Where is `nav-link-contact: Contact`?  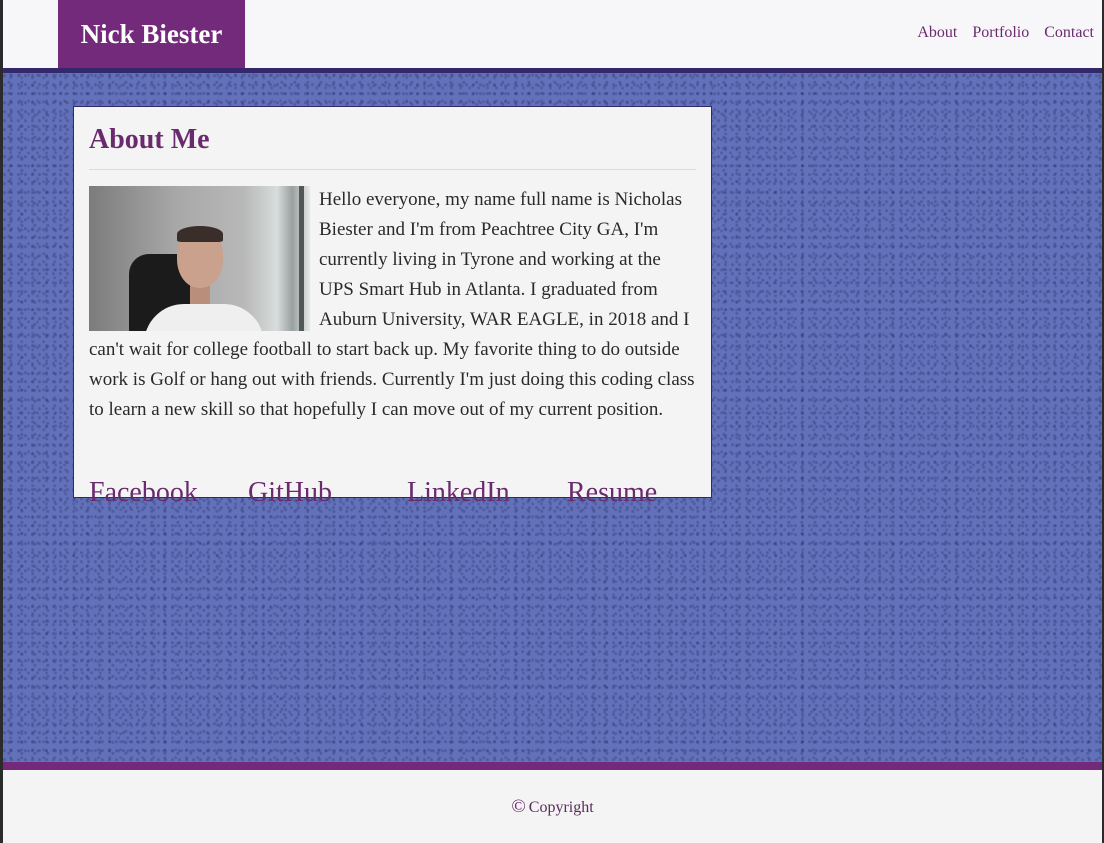
nav-link-contact: Contact is located at coordinates (1069, 33).